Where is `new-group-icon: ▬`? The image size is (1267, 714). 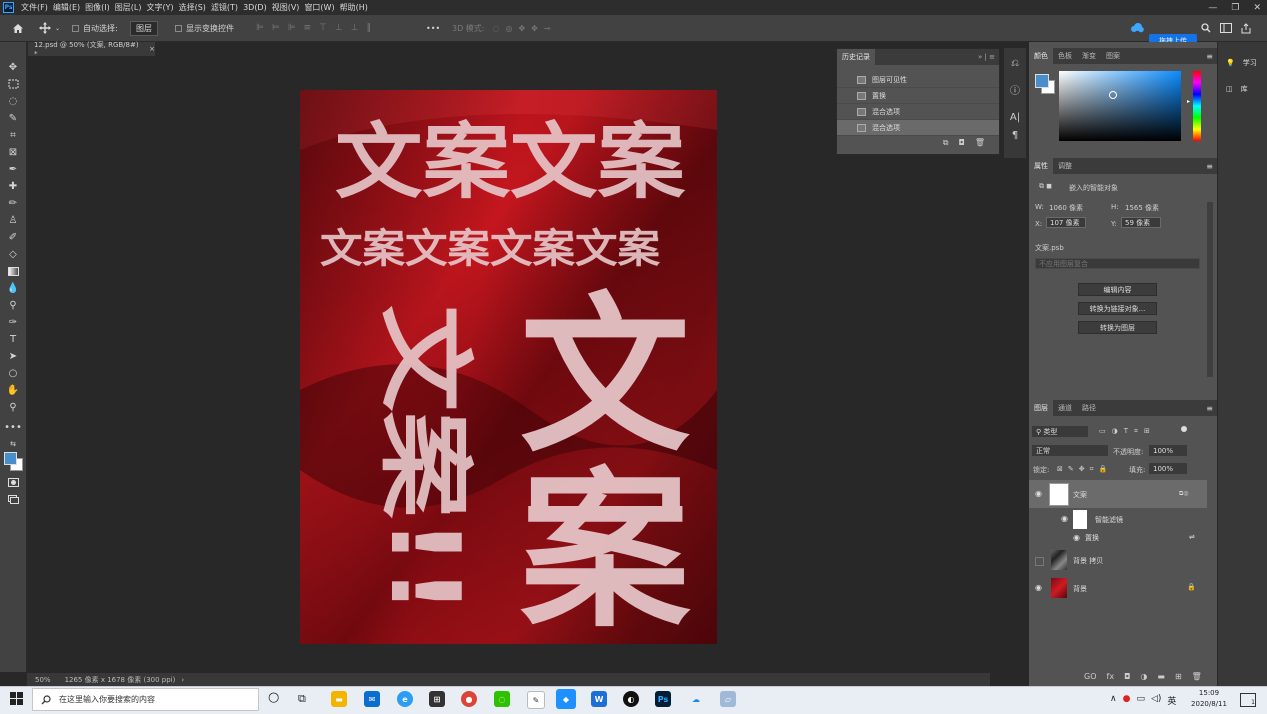 new-group-icon: ▬ is located at coordinates (1161, 676).